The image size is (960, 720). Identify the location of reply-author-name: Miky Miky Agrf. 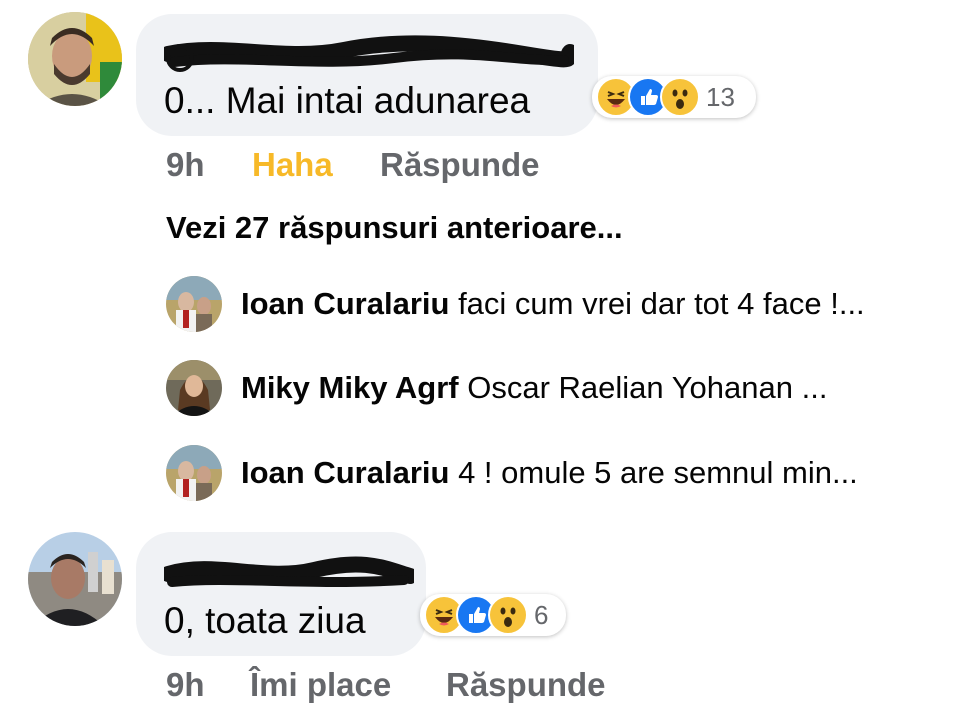
(350, 387).